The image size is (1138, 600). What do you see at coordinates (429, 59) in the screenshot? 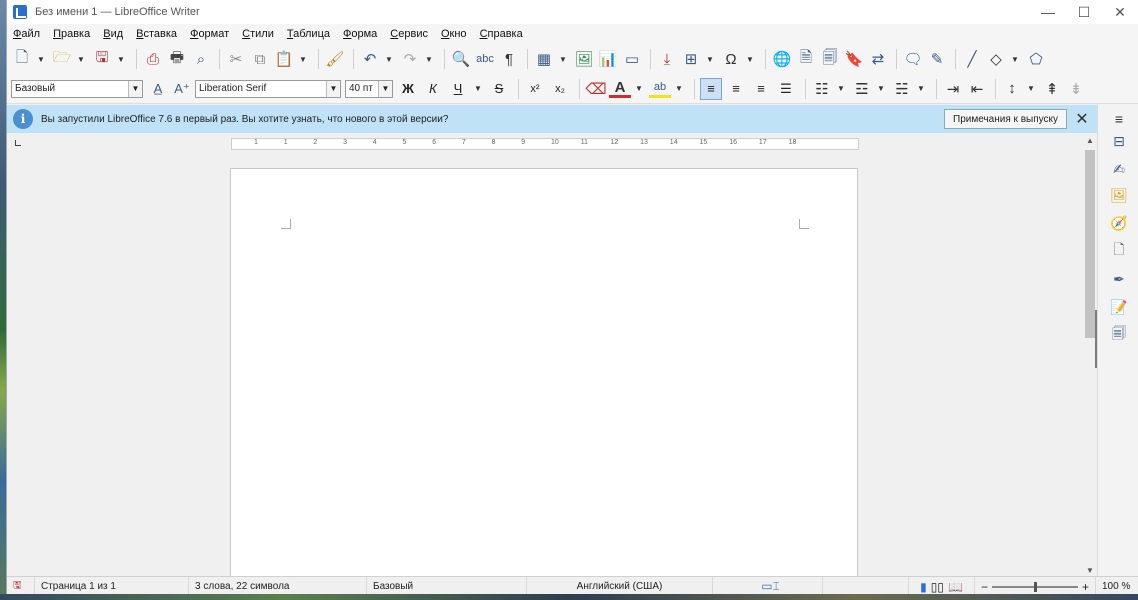
I see `redo-dropdown-icon: ▼` at bounding box center [429, 59].